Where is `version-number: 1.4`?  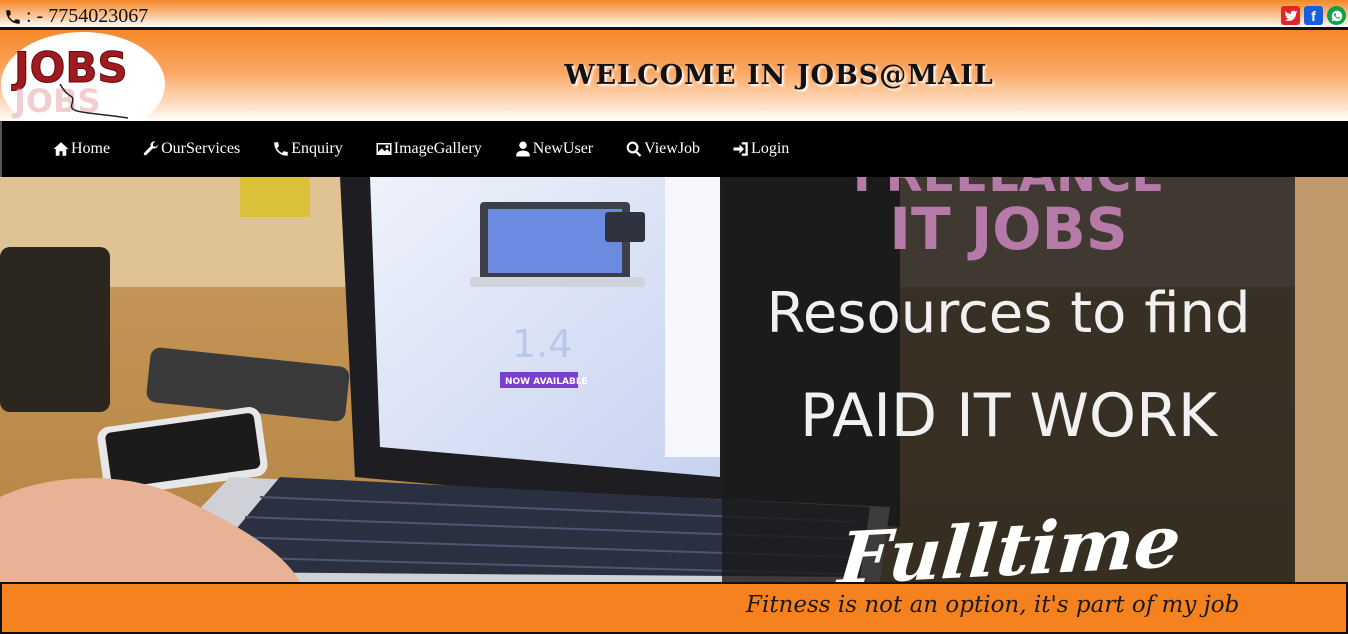 version-number: 1.4 is located at coordinates (542, 344).